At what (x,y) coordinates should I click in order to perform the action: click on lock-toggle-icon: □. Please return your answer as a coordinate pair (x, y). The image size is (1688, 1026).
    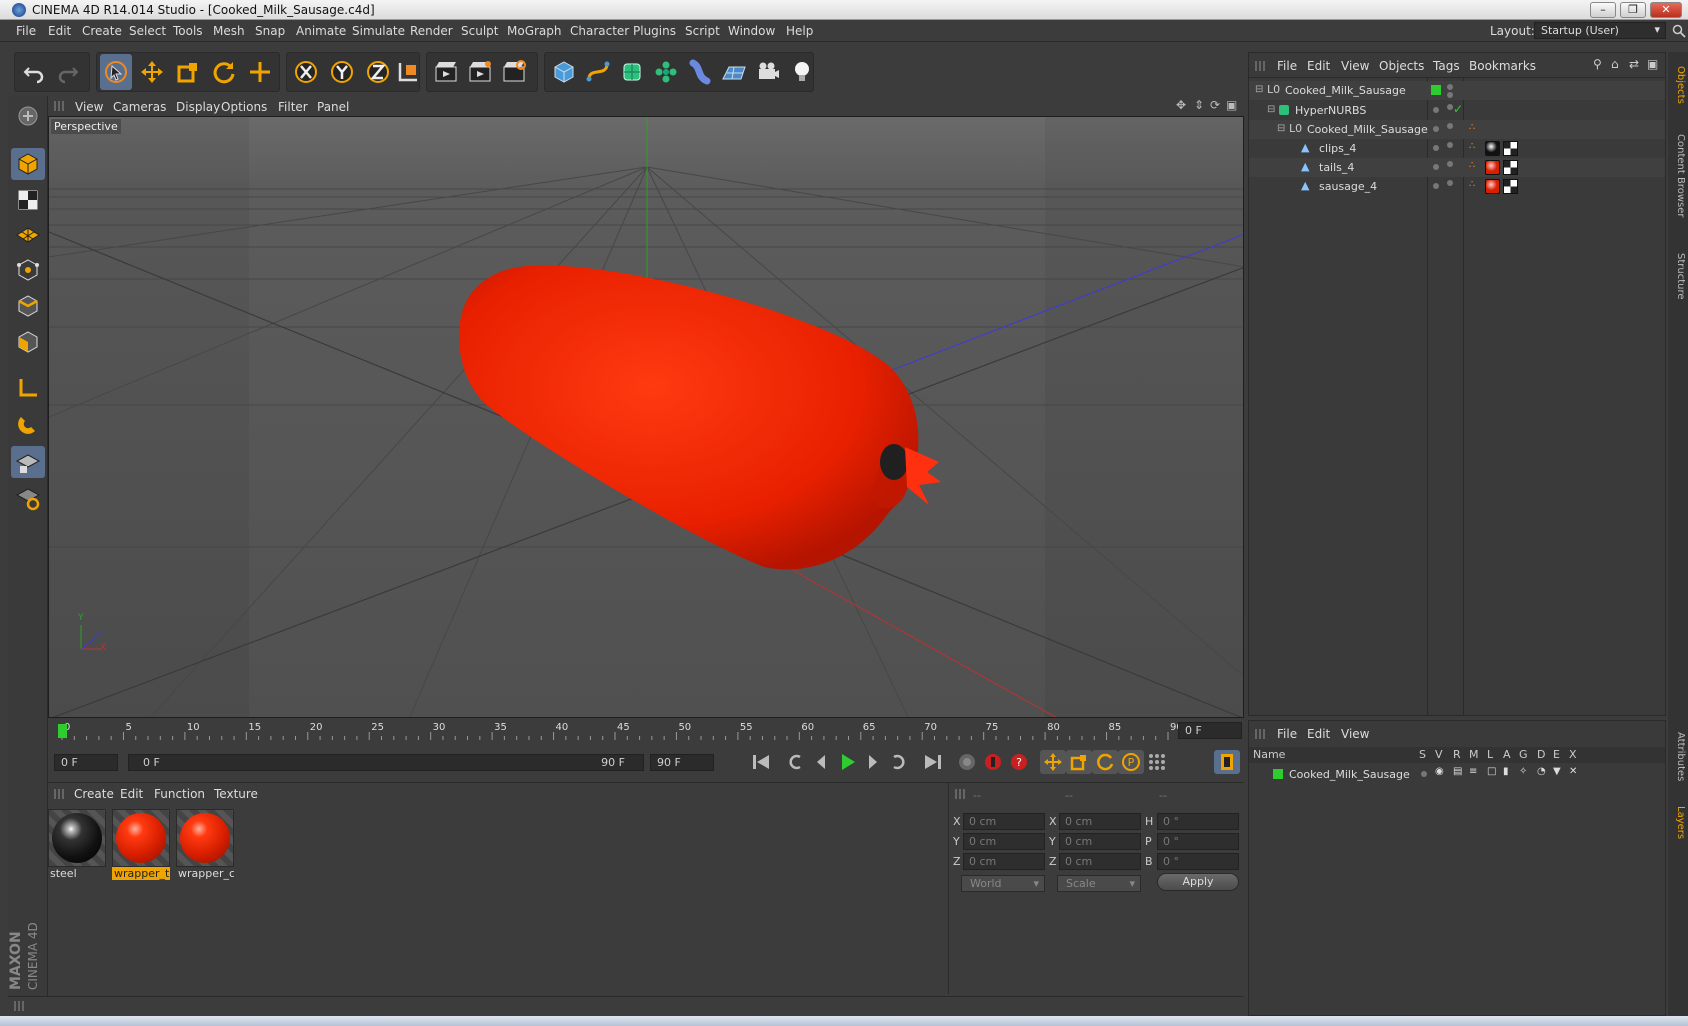
    Looking at the image, I should click on (1491, 771).